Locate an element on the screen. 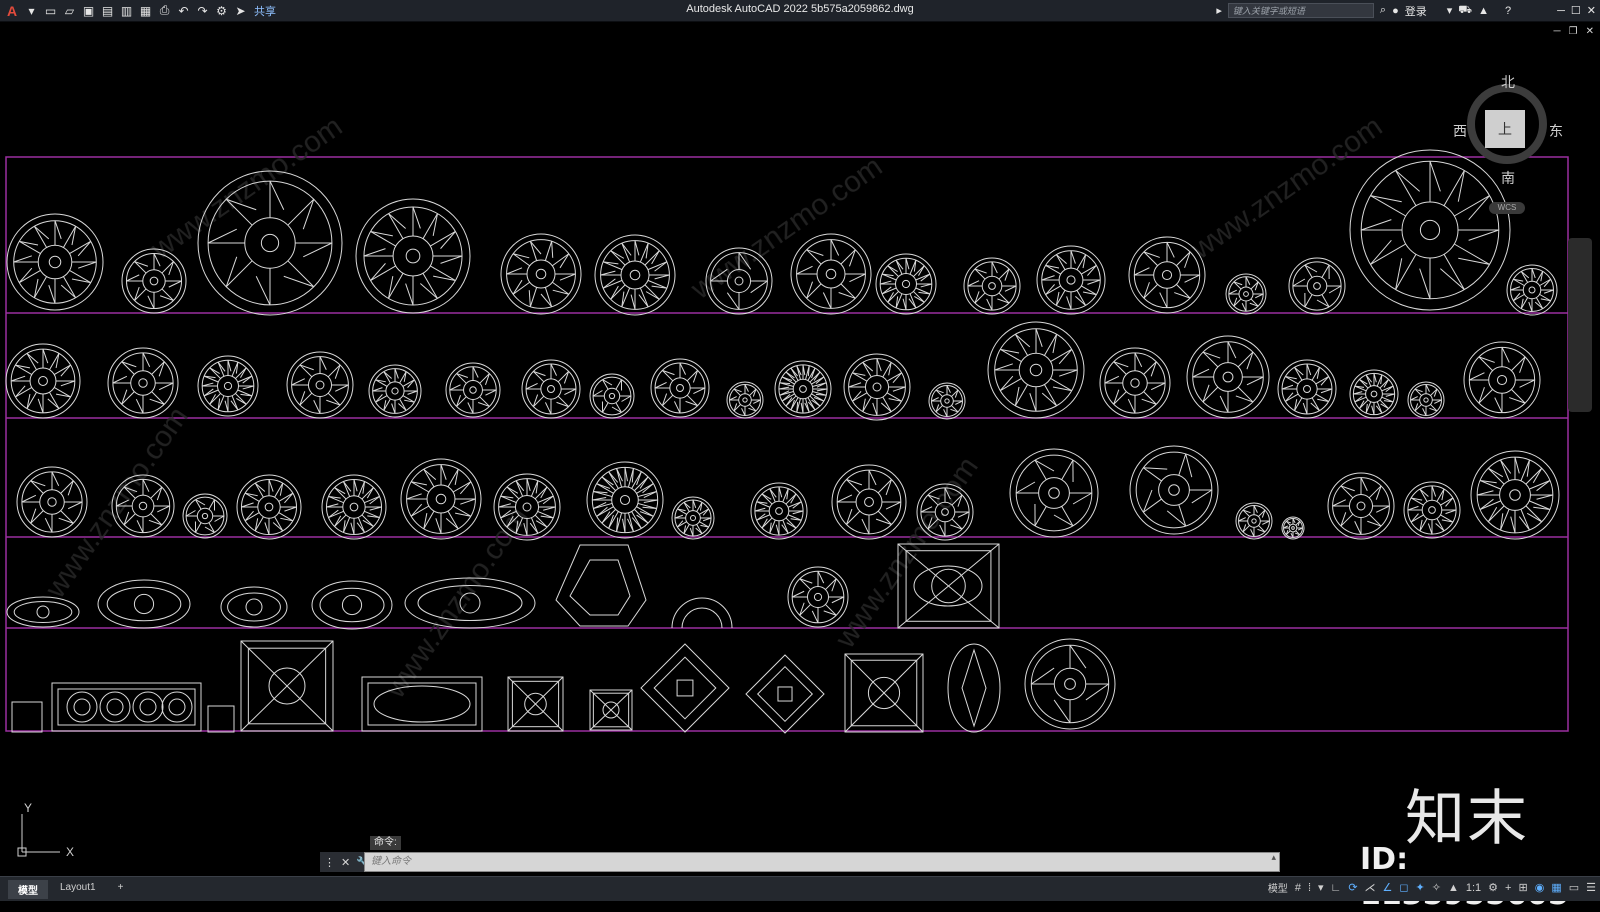 The width and height of the screenshot is (1600, 912). user-icon: ● is located at coordinates (1395, 11).